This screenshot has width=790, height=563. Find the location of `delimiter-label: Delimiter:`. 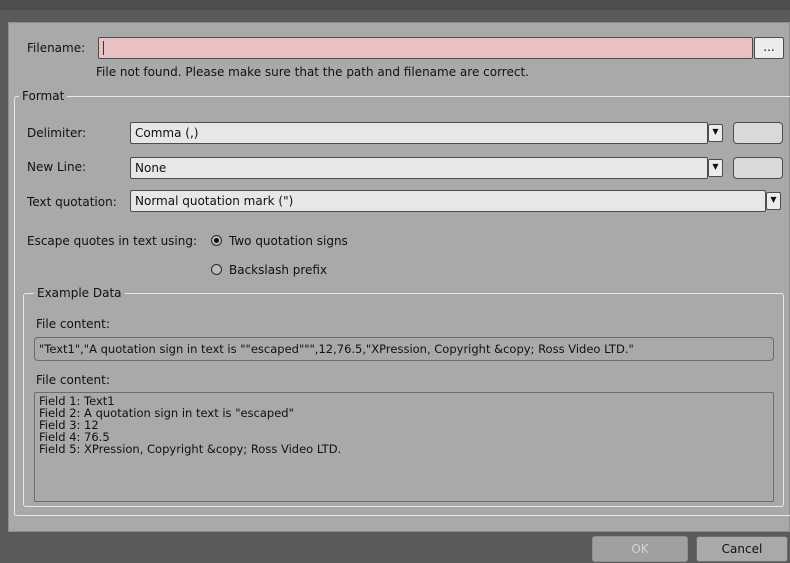

delimiter-label: Delimiter: is located at coordinates (57, 133).